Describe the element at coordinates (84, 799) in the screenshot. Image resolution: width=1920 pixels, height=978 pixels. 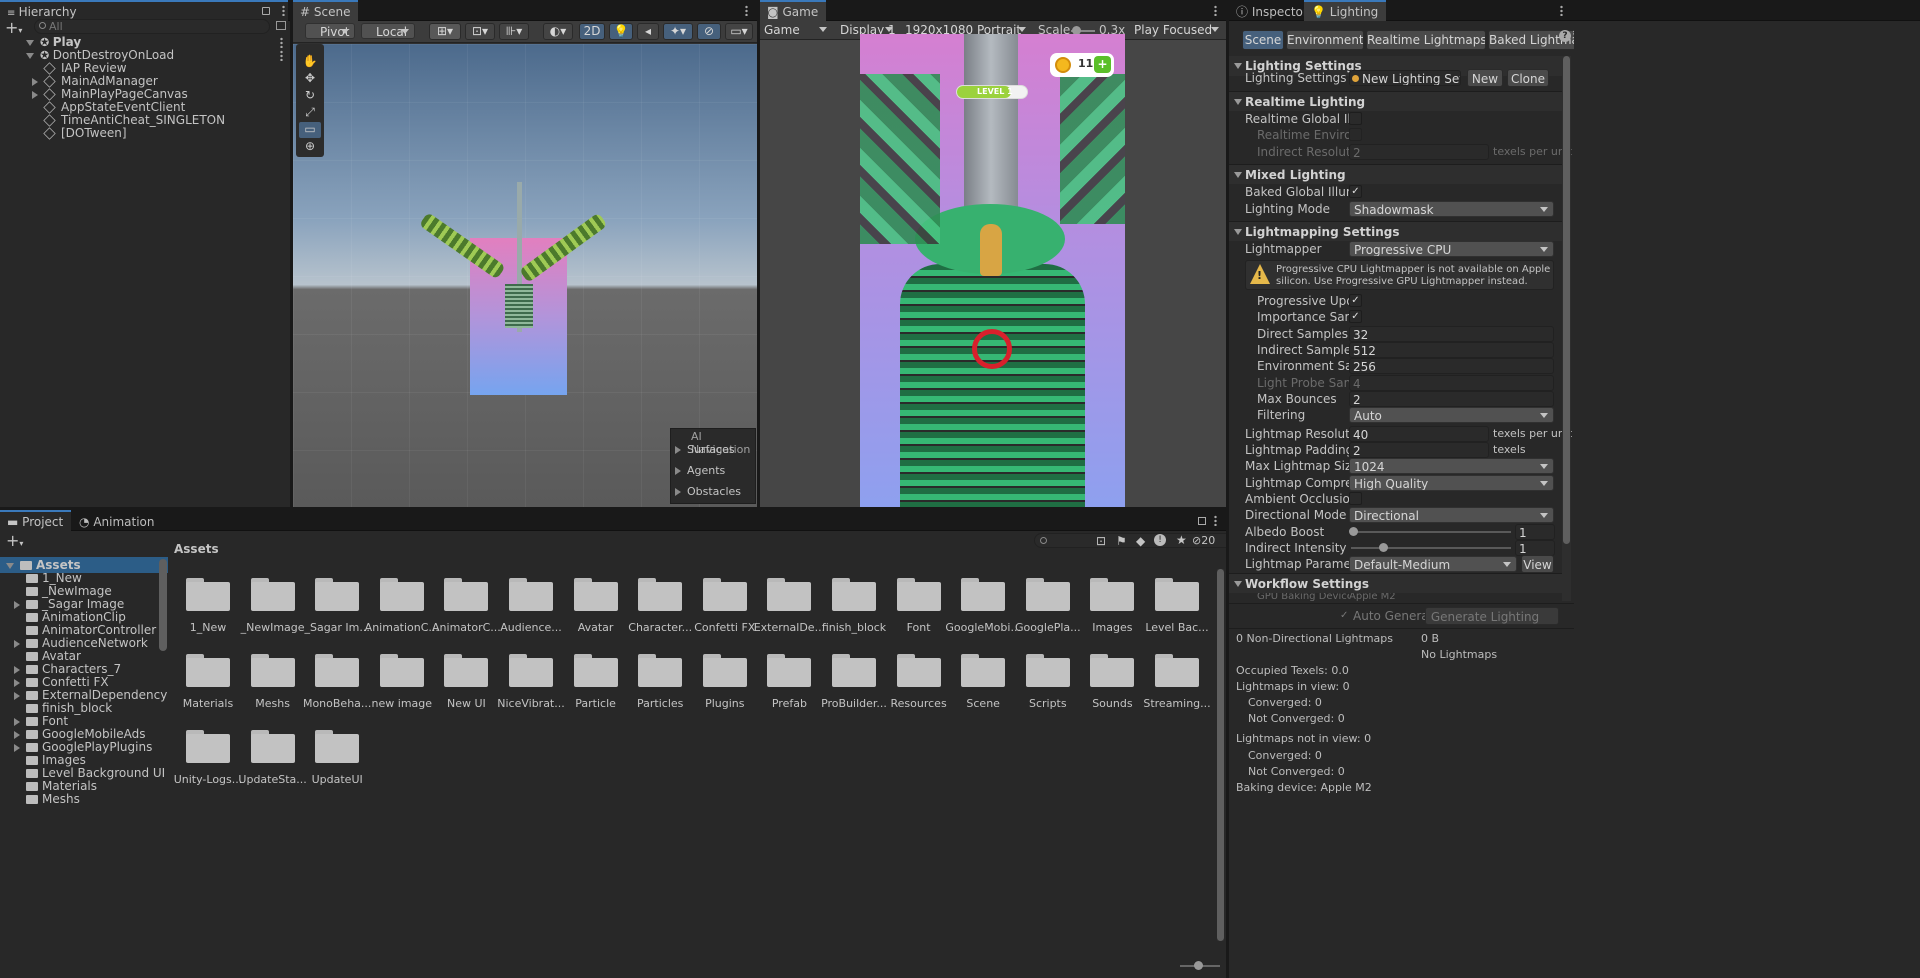
I see `tree-folder-item: Meshs` at that location.